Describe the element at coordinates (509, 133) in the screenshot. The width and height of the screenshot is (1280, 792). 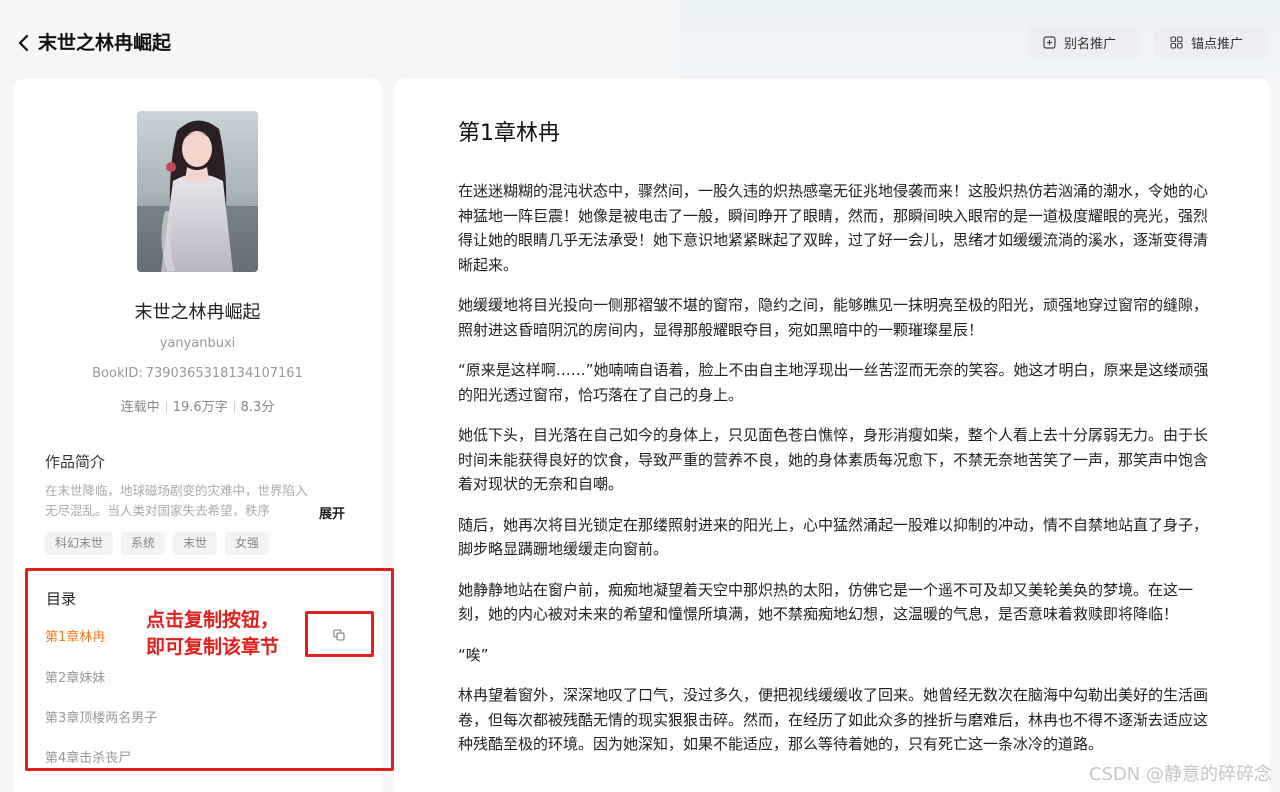
I see `chapter-title: 第1章林冉` at that location.